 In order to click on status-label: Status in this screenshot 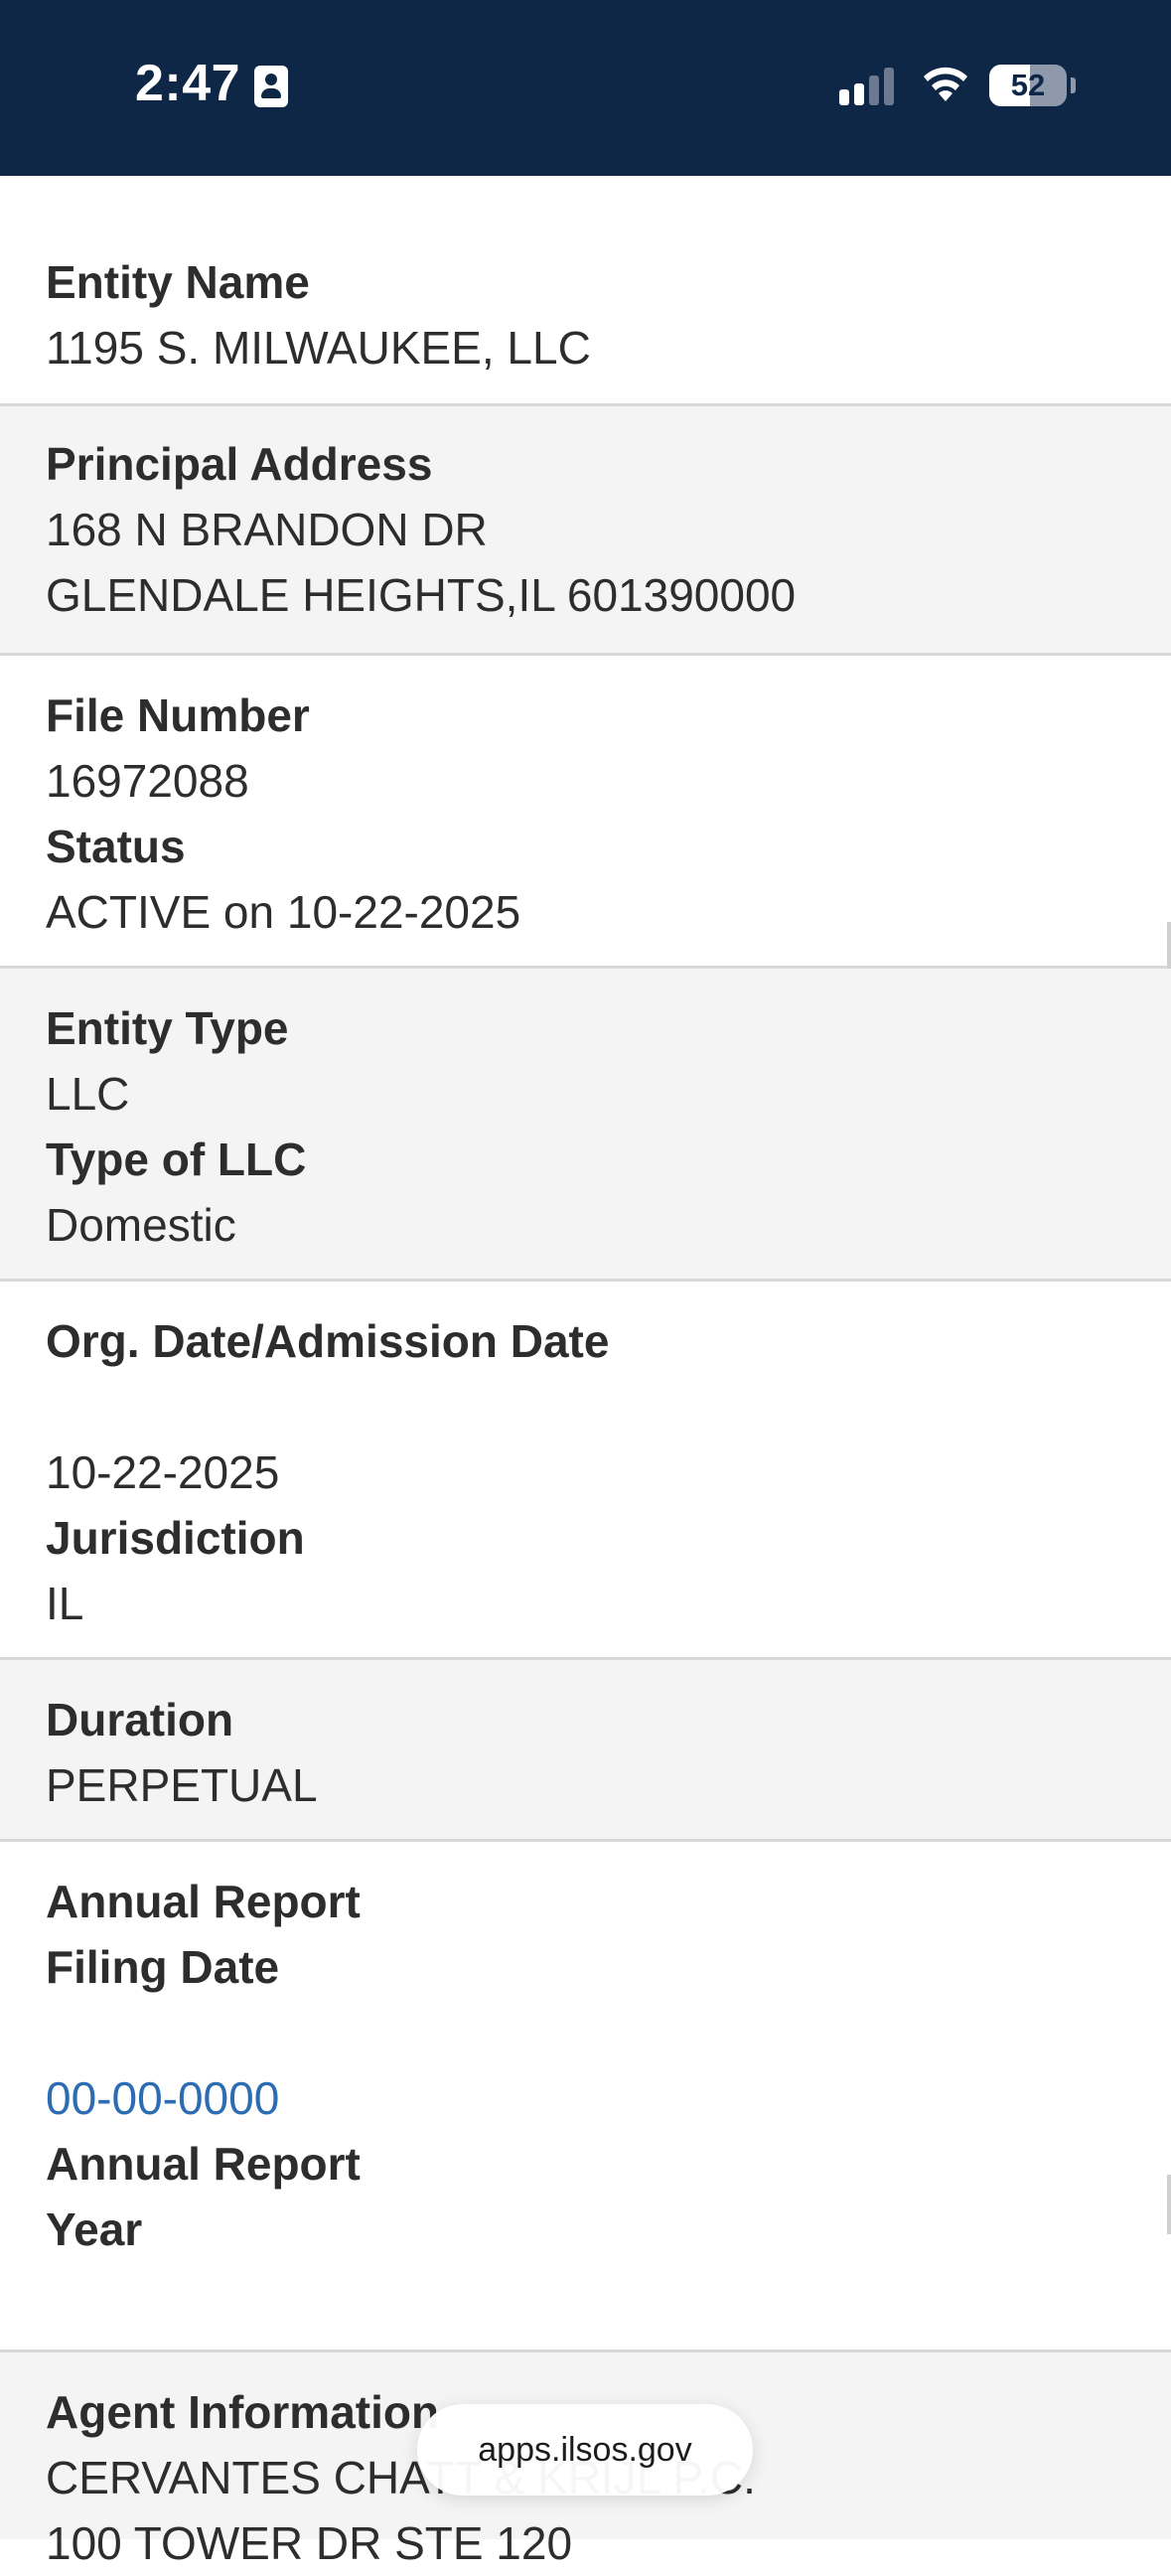, I will do `click(116, 846)`.